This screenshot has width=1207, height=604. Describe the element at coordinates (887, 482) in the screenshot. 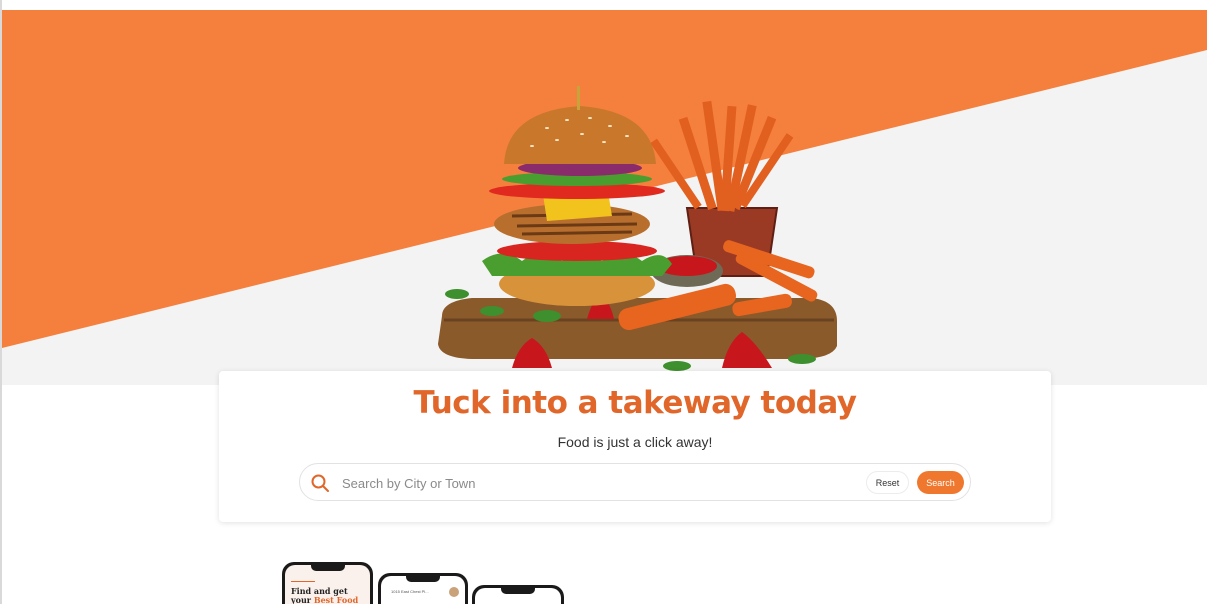

I see `reset-button: Reset` at that location.